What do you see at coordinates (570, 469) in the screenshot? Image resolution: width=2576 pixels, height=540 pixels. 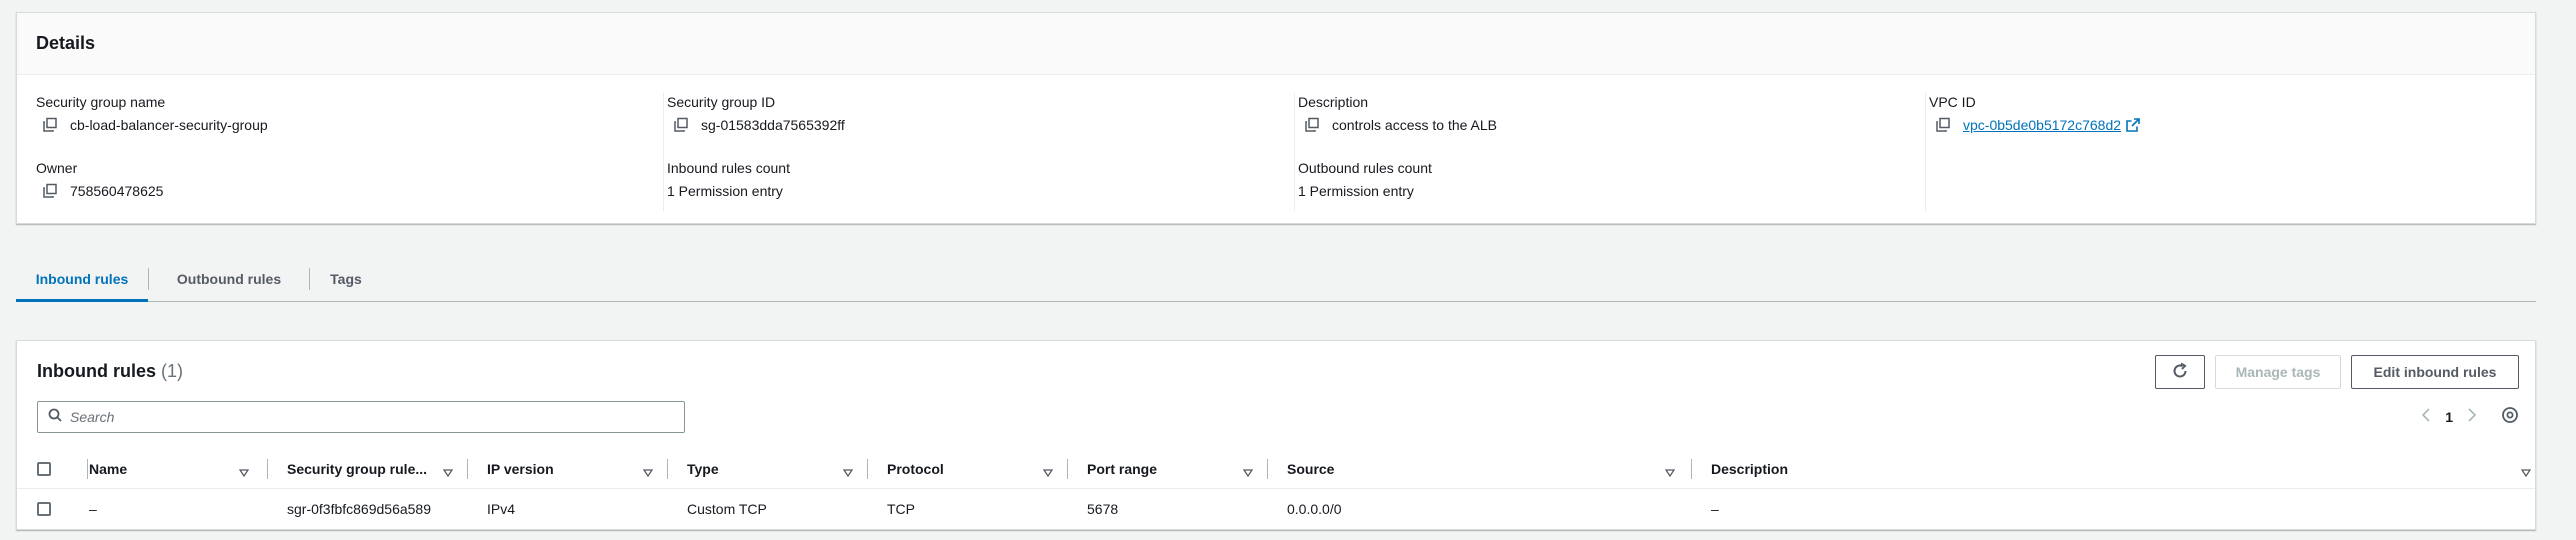 I see `column-header-ip-version: IP version` at bounding box center [570, 469].